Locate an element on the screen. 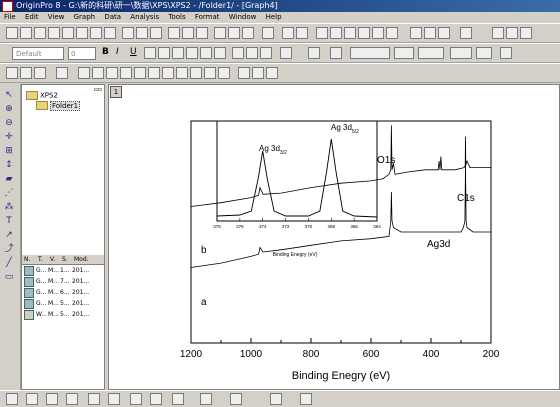 The width and height of the screenshot is (560, 407). menu-data: Data is located at coordinates (112, 17).